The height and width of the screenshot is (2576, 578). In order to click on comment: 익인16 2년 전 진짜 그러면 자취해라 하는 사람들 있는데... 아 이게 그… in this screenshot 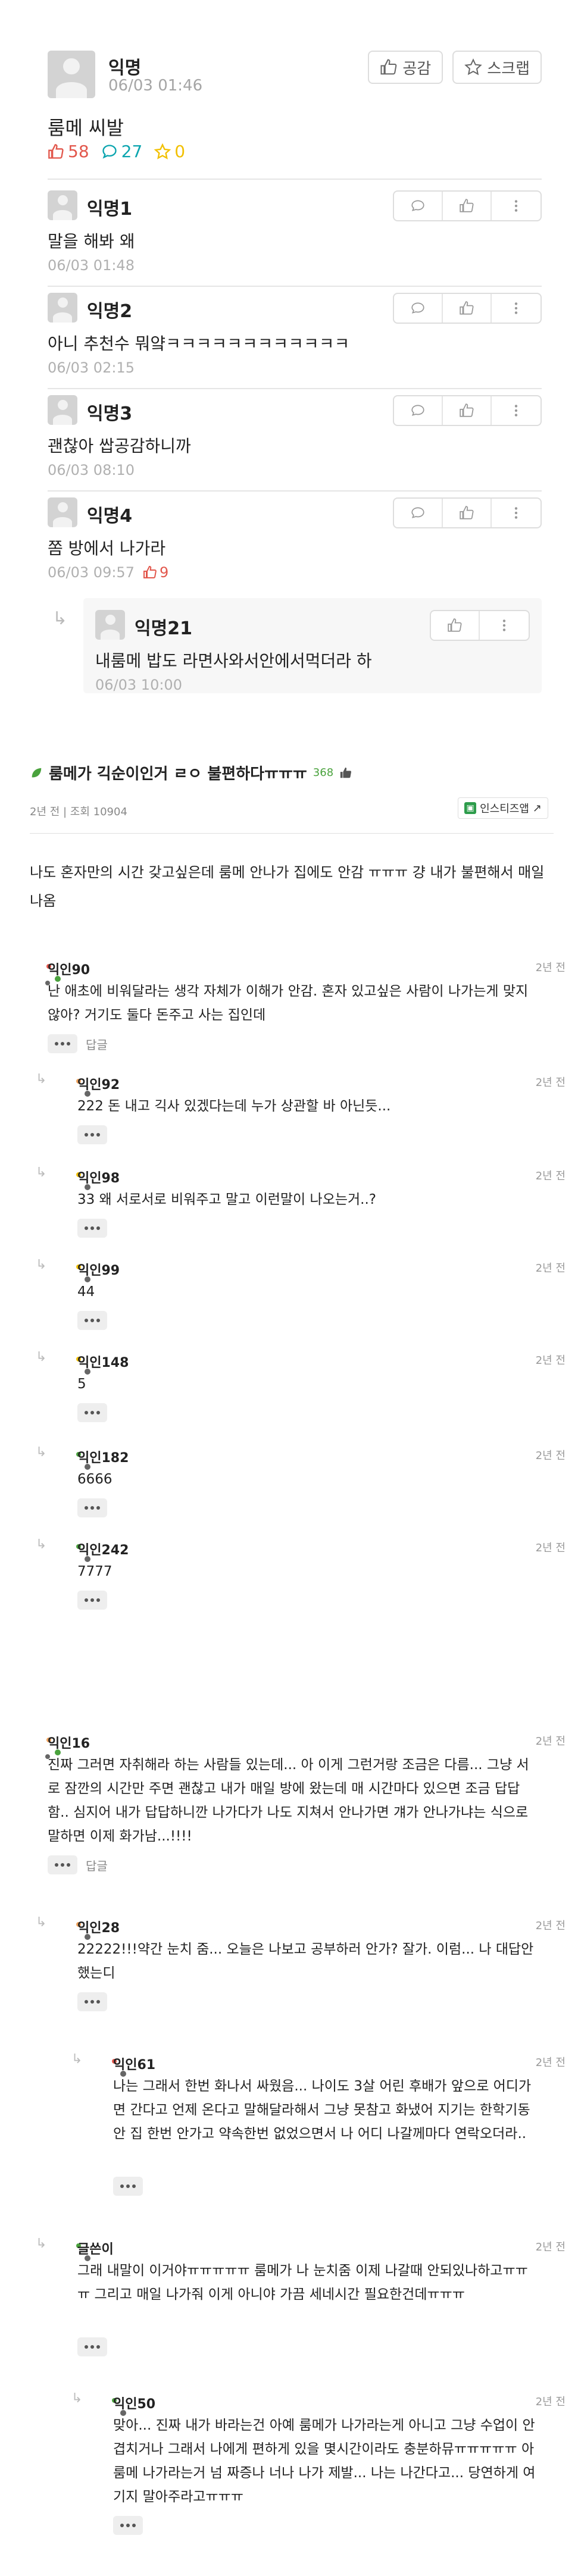, I will do `click(297, 1813)`.